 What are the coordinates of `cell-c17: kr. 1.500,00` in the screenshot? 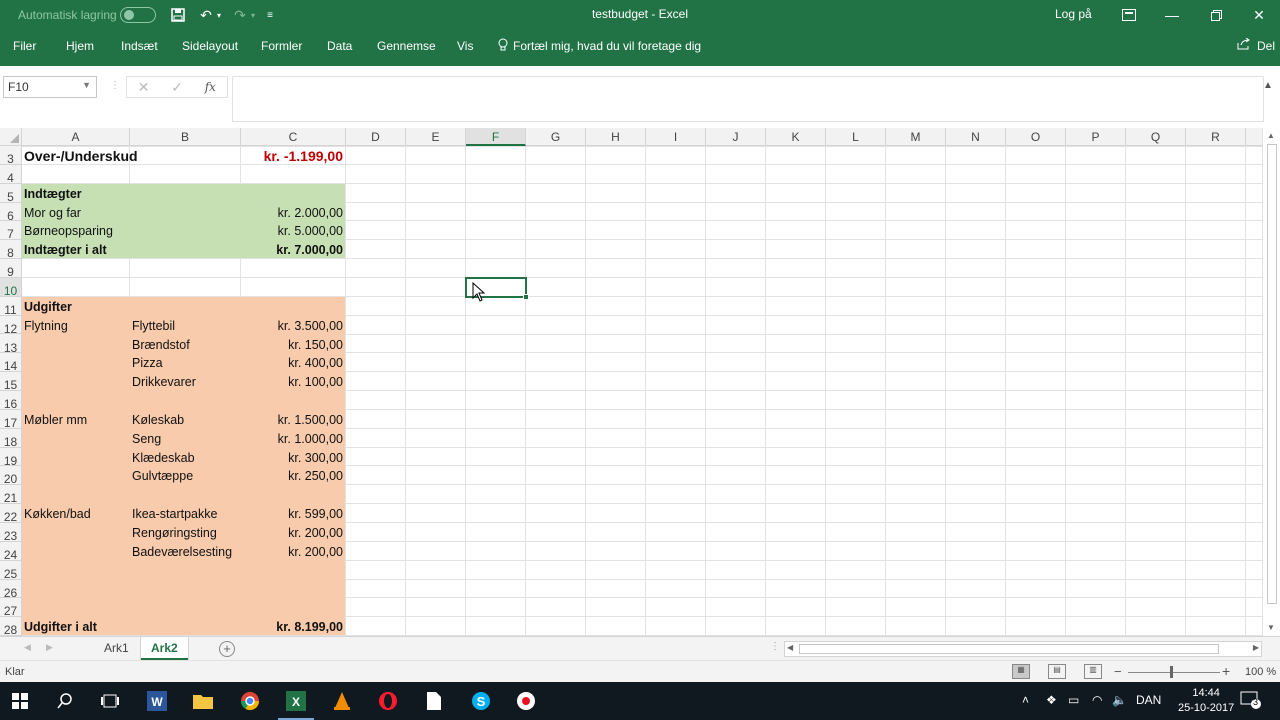 It's located at (293, 420).